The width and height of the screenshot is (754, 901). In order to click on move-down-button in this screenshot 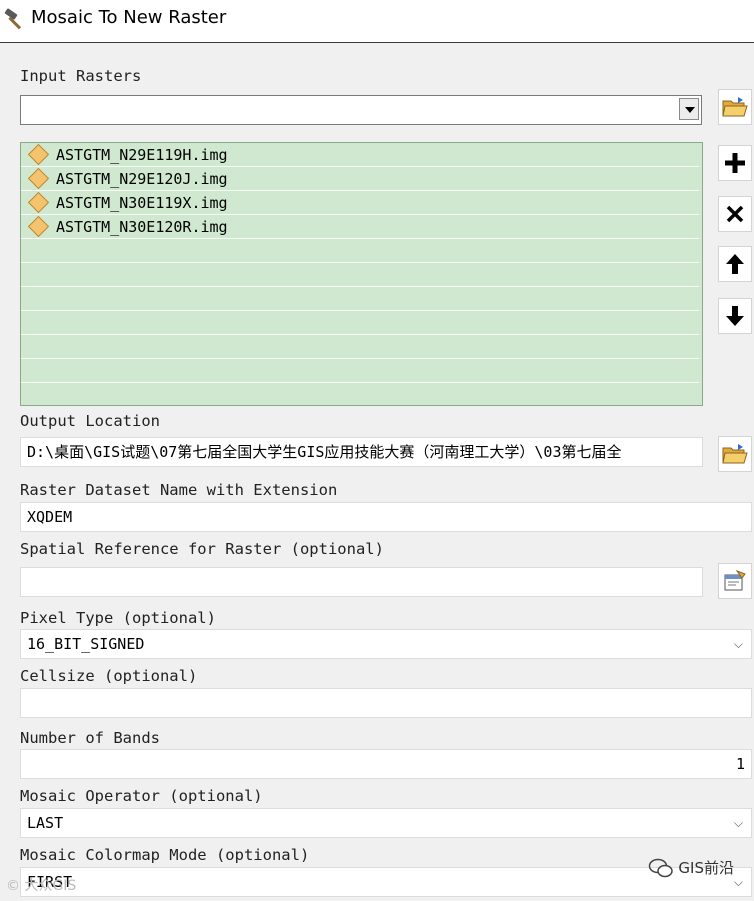, I will do `click(735, 316)`.